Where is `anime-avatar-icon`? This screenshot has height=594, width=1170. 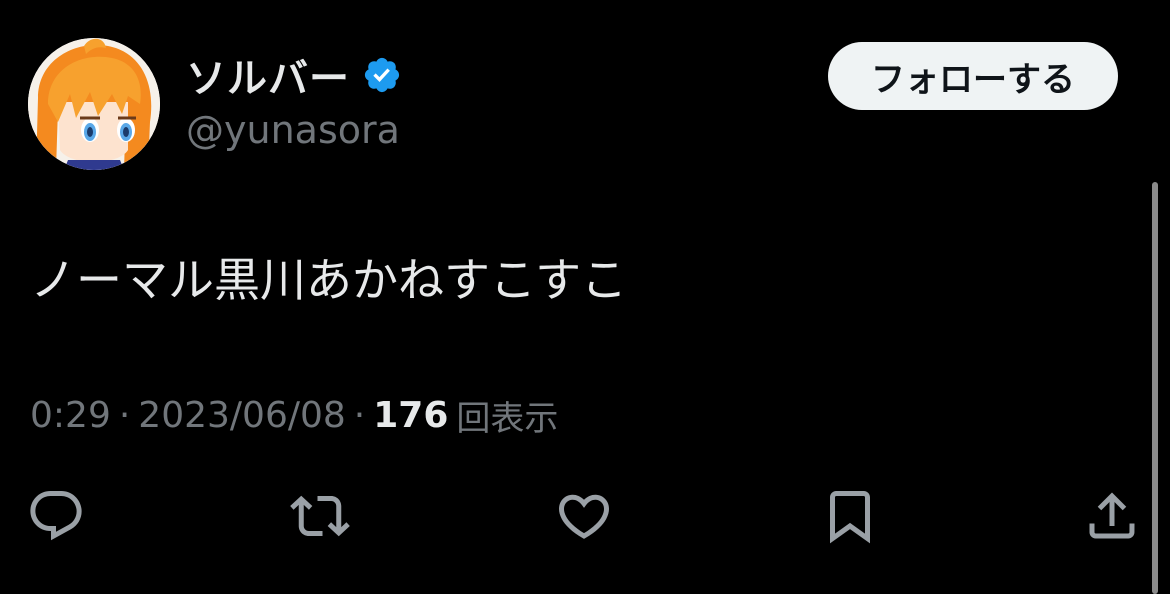
anime-avatar-icon is located at coordinates (94, 104).